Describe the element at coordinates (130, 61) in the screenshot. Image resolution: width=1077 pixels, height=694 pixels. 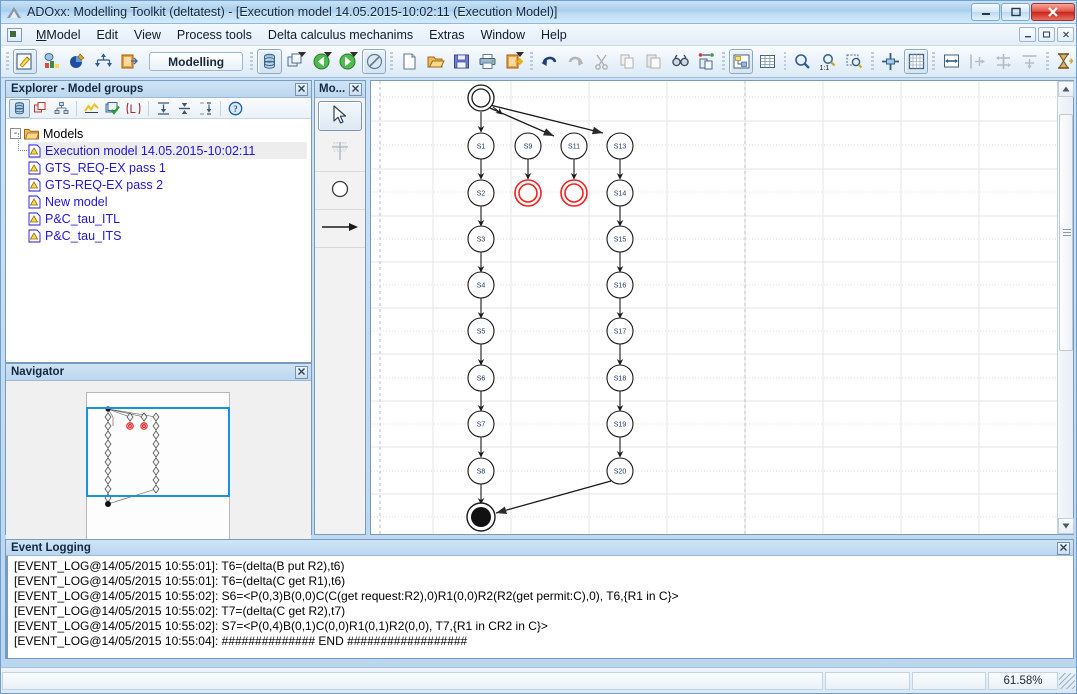
I see `export-icon` at that location.